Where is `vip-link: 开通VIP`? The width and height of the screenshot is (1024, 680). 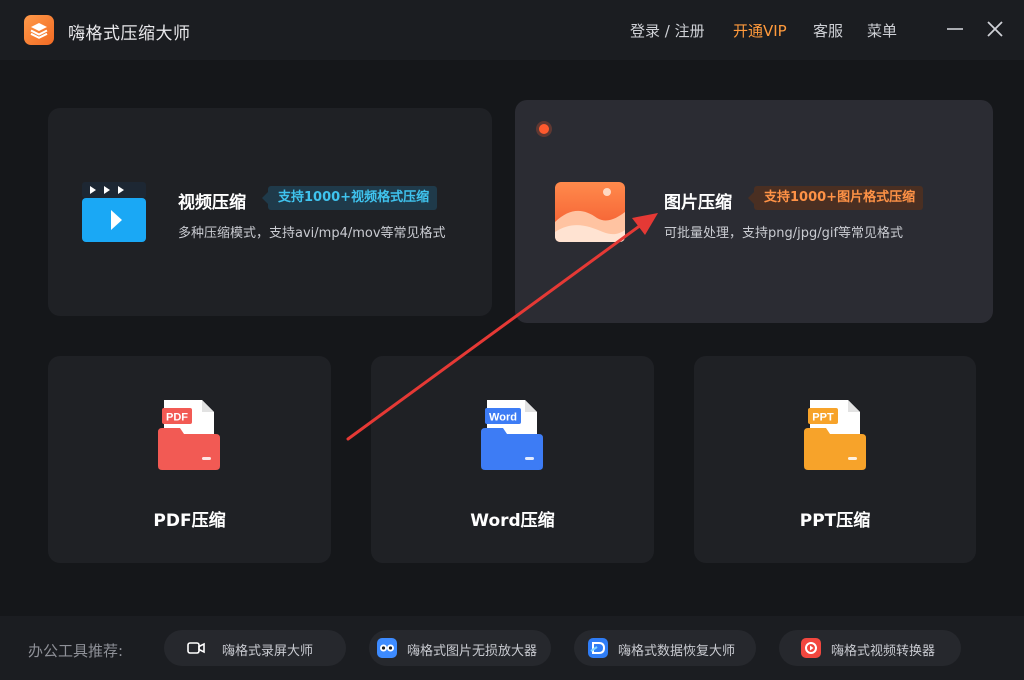 vip-link: 开通VIP is located at coordinates (760, 30).